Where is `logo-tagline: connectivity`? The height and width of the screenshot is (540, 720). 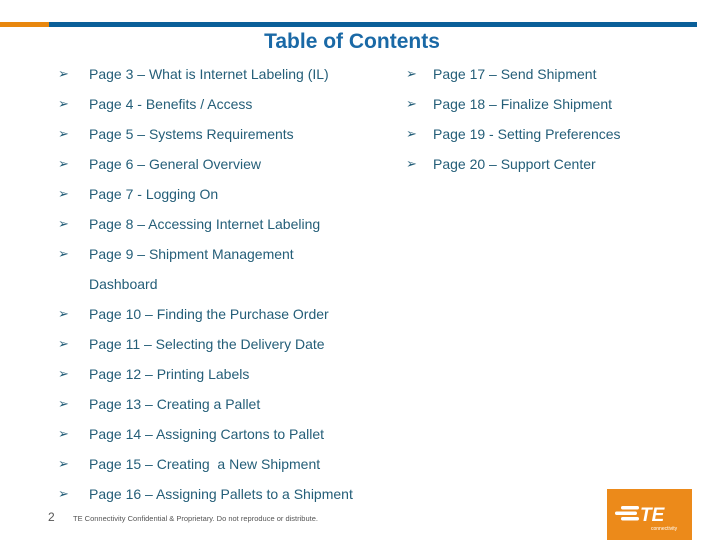 logo-tagline: connectivity is located at coordinates (664, 529).